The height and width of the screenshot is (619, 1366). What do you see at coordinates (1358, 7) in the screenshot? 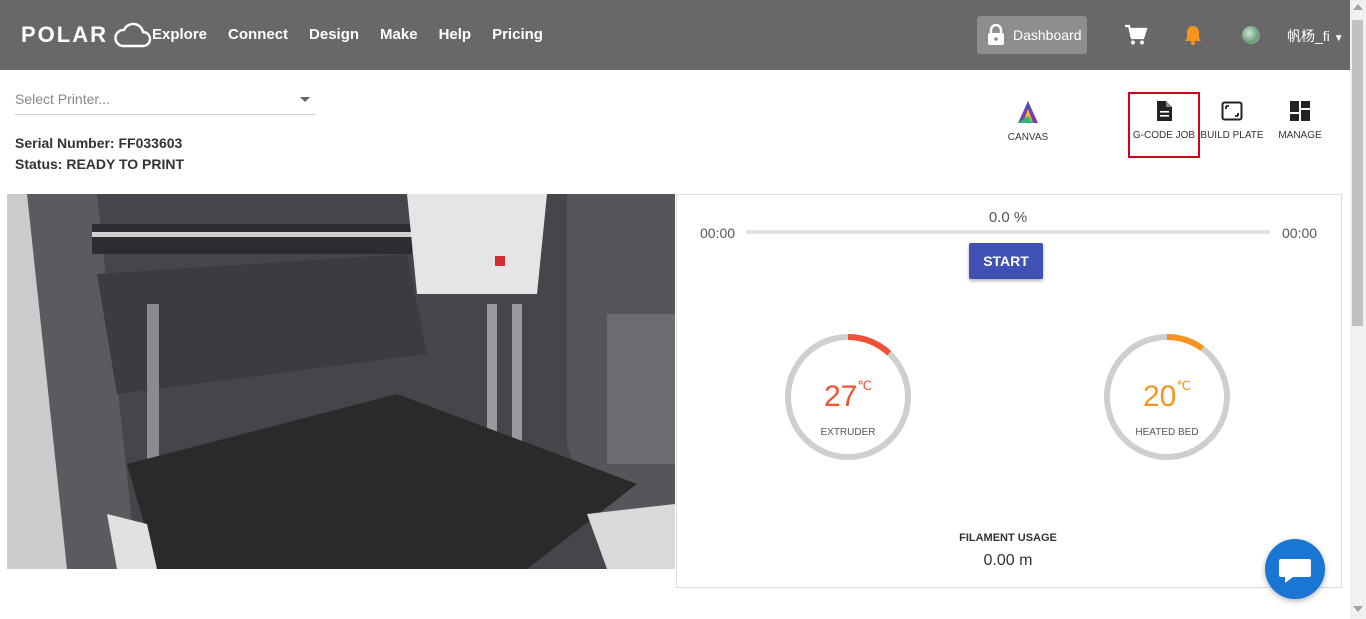
I see `scroll-up-arrow-icon` at bounding box center [1358, 7].